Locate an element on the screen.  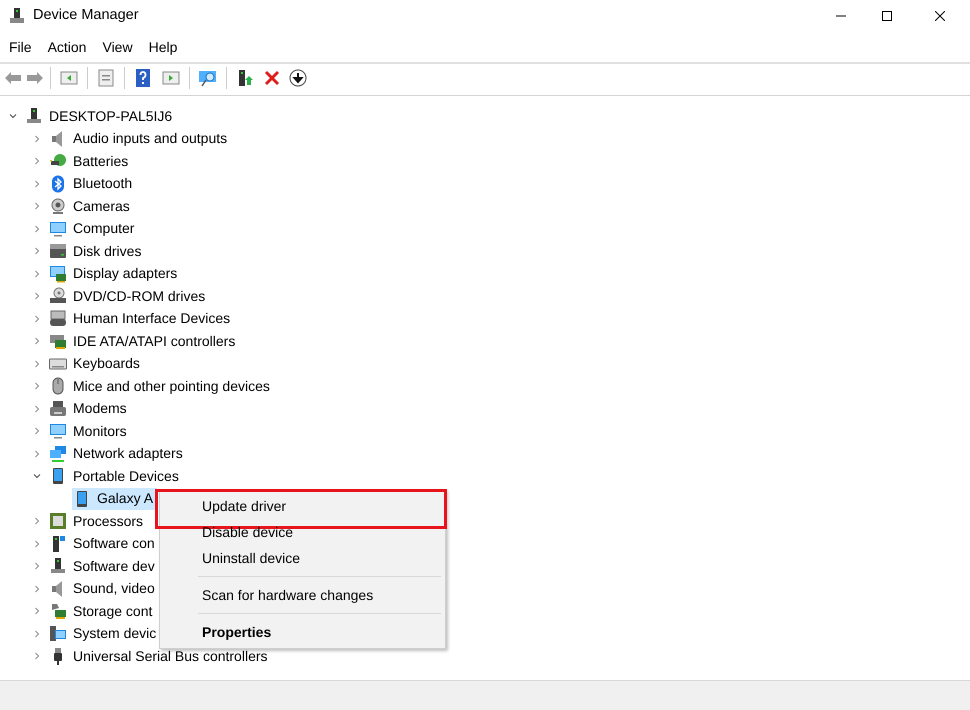
tree-item: Sound, video is located at coordinates (103, 589).